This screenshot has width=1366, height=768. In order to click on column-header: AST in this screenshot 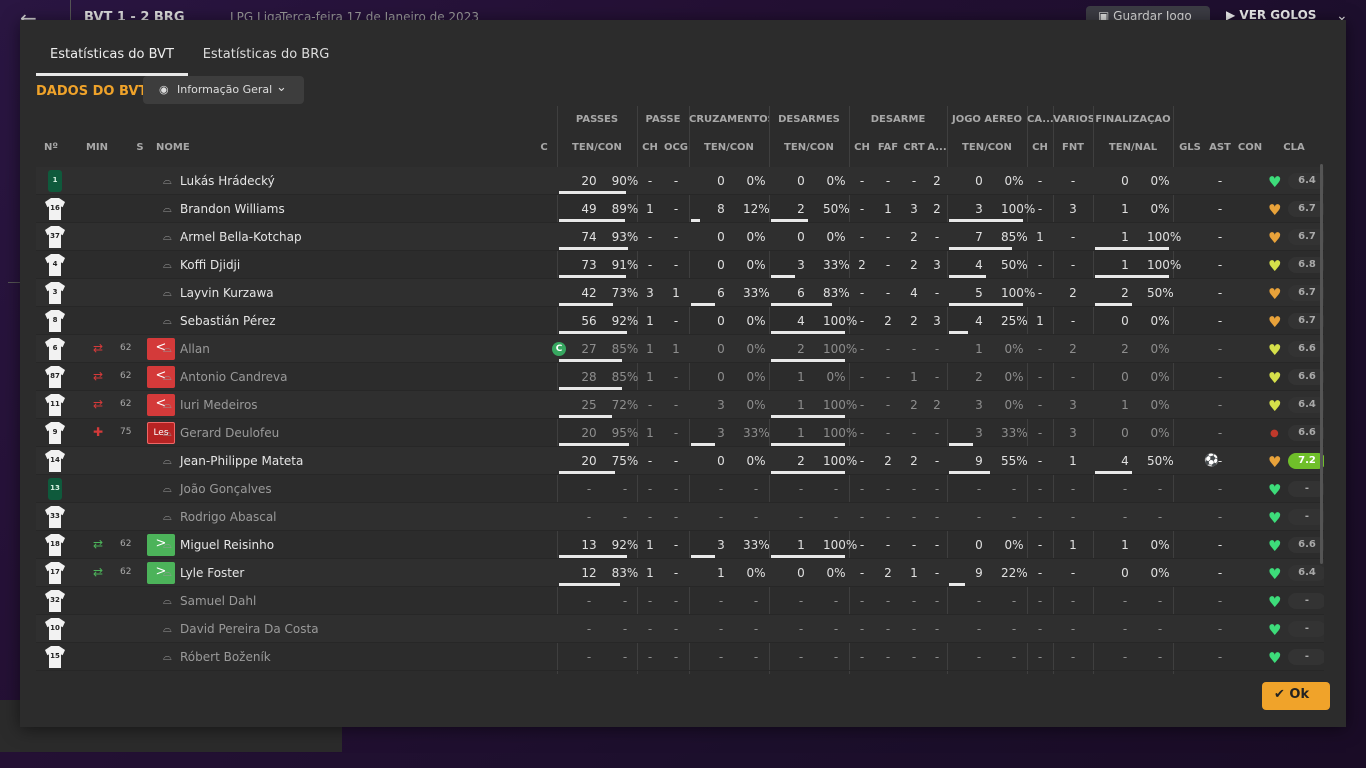, I will do `click(1220, 147)`.